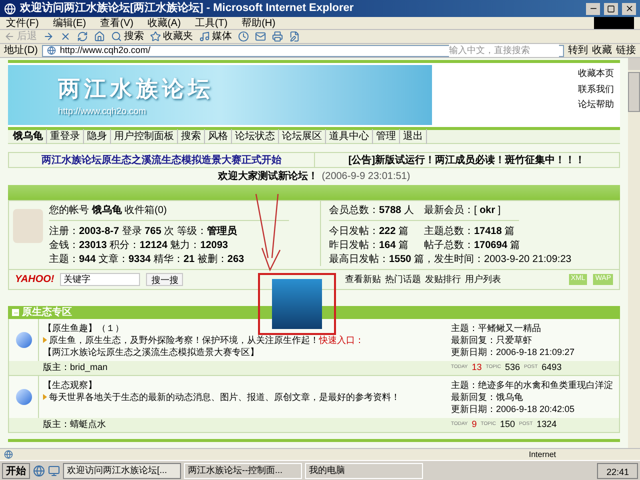  What do you see at coordinates (54, 470) in the screenshot?
I see `desktop-launch-icon` at bounding box center [54, 470].